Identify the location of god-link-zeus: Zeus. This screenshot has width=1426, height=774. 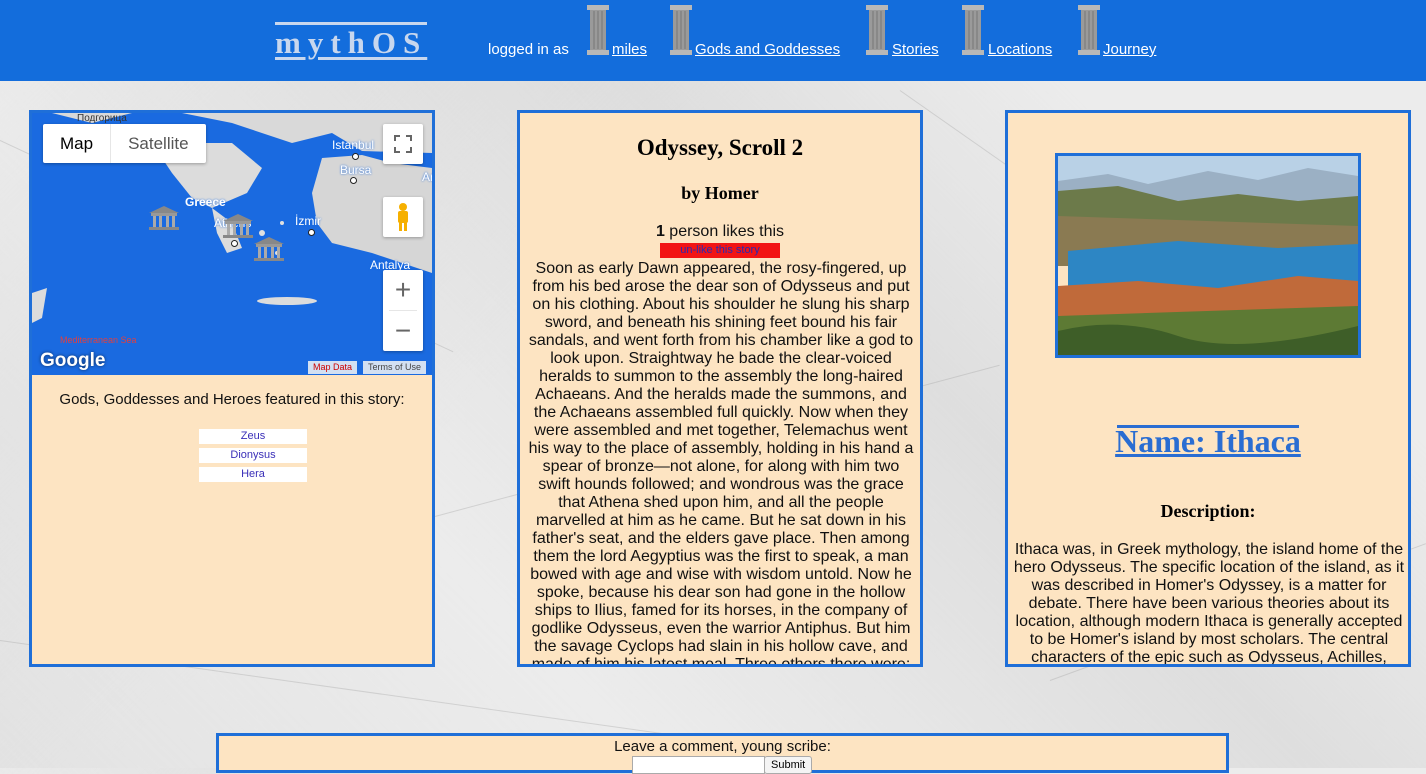
(253, 436).